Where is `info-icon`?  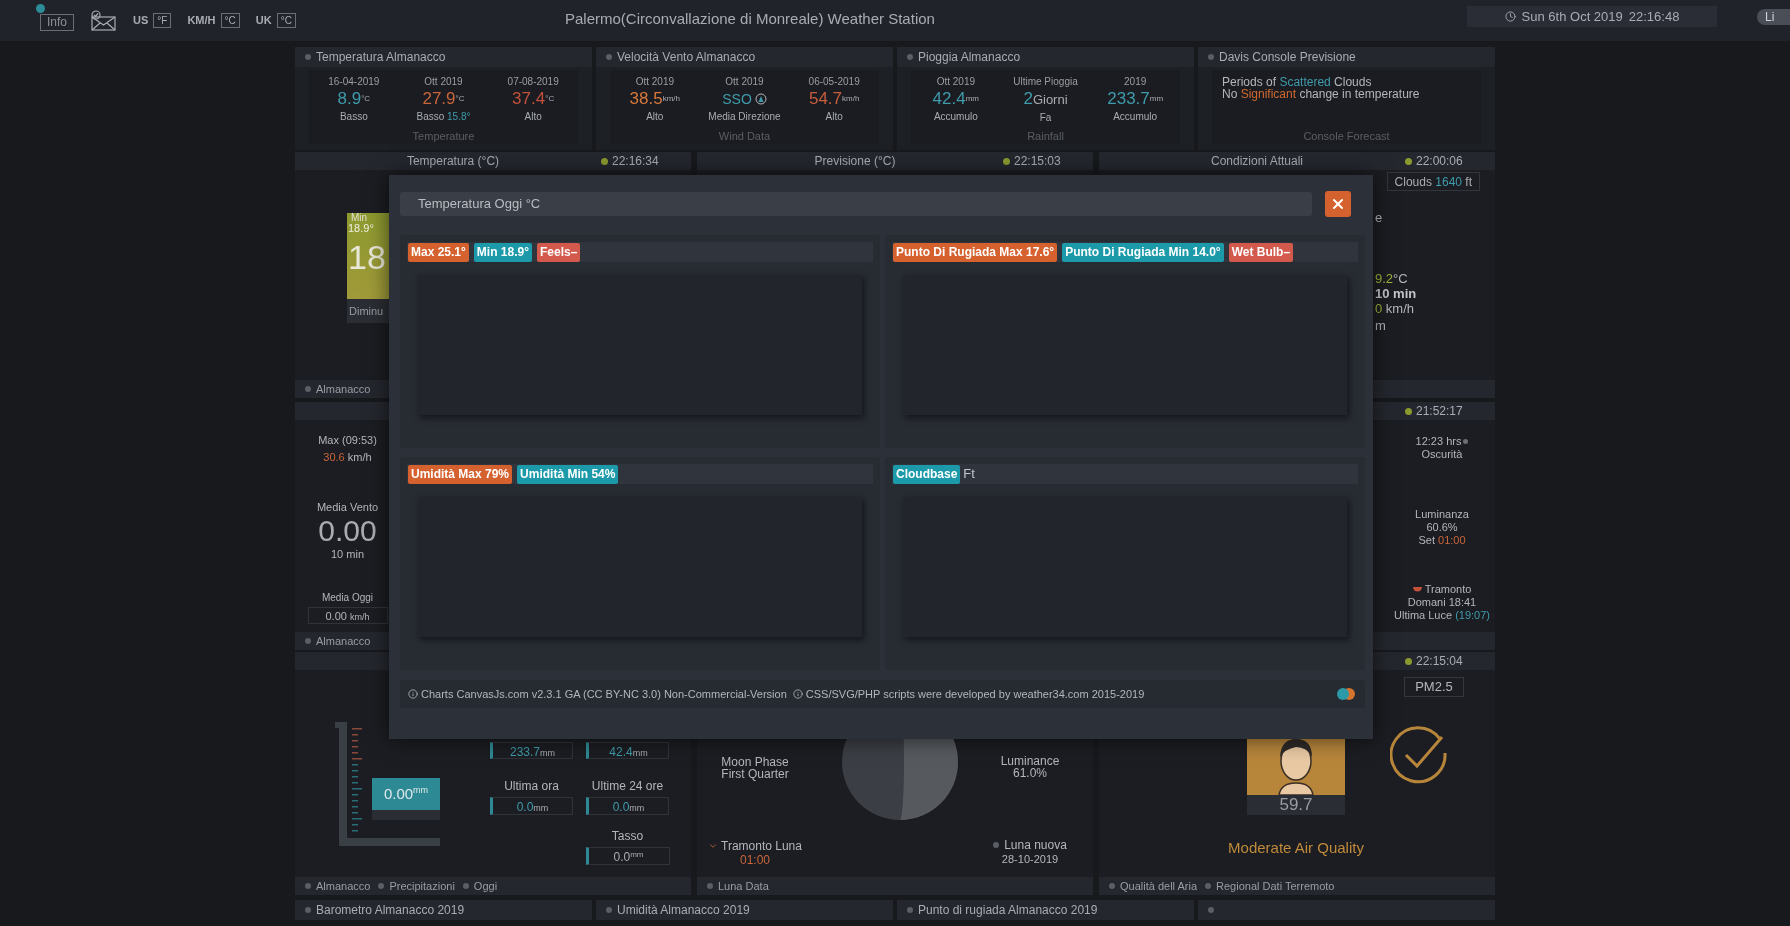
info-icon is located at coordinates (797, 694).